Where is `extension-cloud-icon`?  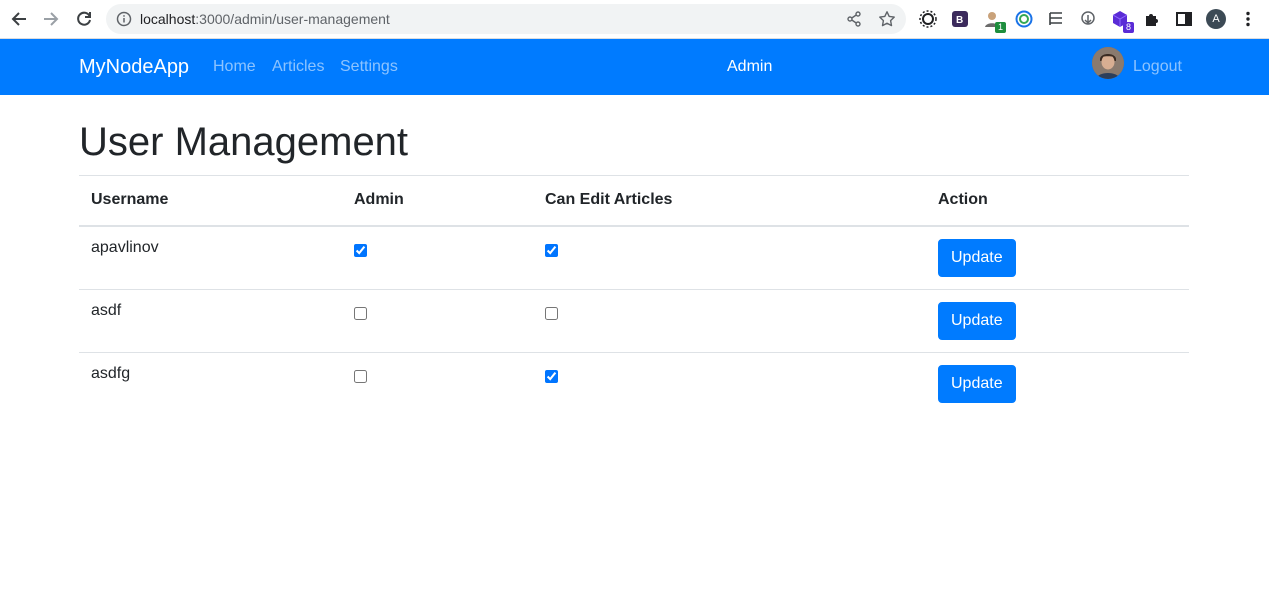
extension-cloud-icon is located at coordinates (1088, 19).